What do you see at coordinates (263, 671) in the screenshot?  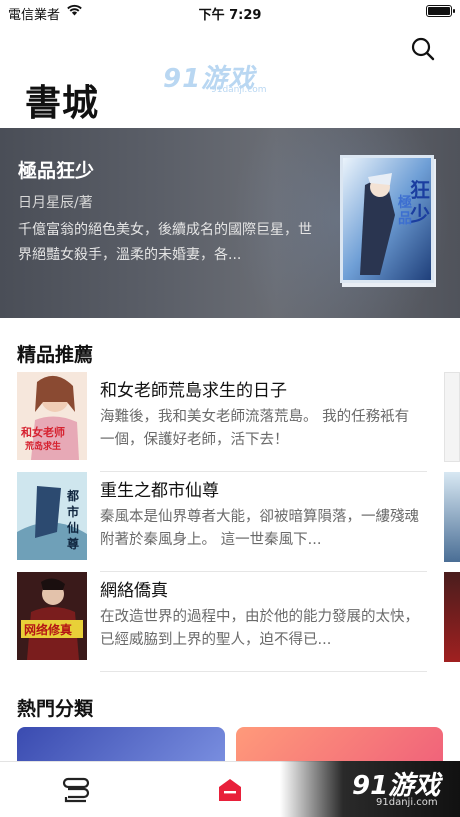 I see `divider` at bounding box center [263, 671].